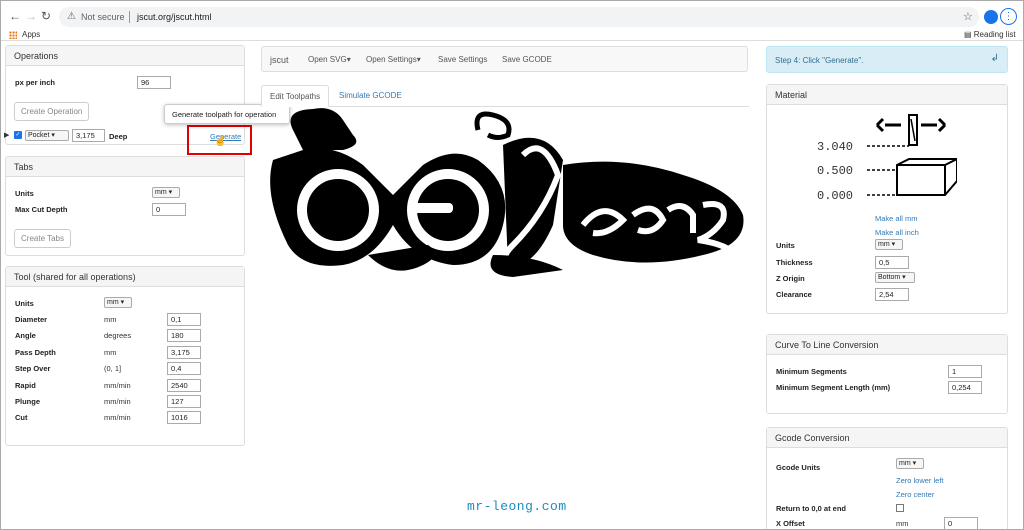 The image size is (1024, 530). Describe the element at coordinates (889, 277) in the screenshot. I see `z-origin-value: Bottom` at that location.